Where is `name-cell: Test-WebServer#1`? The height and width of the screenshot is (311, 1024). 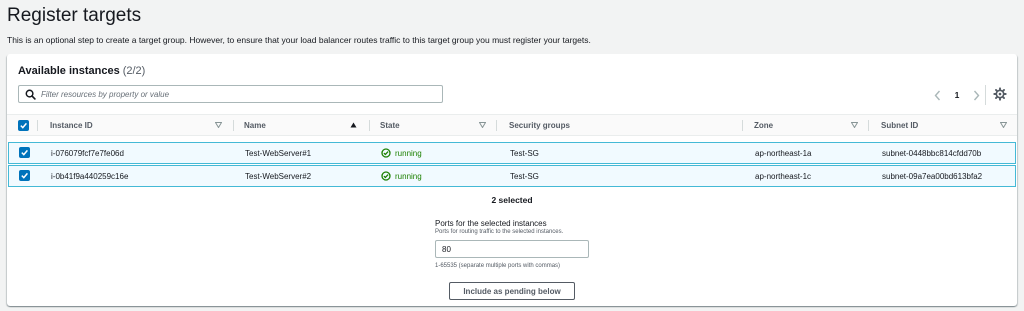
name-cell: Test-WebServer#1 is located at coordinates (278, 153).